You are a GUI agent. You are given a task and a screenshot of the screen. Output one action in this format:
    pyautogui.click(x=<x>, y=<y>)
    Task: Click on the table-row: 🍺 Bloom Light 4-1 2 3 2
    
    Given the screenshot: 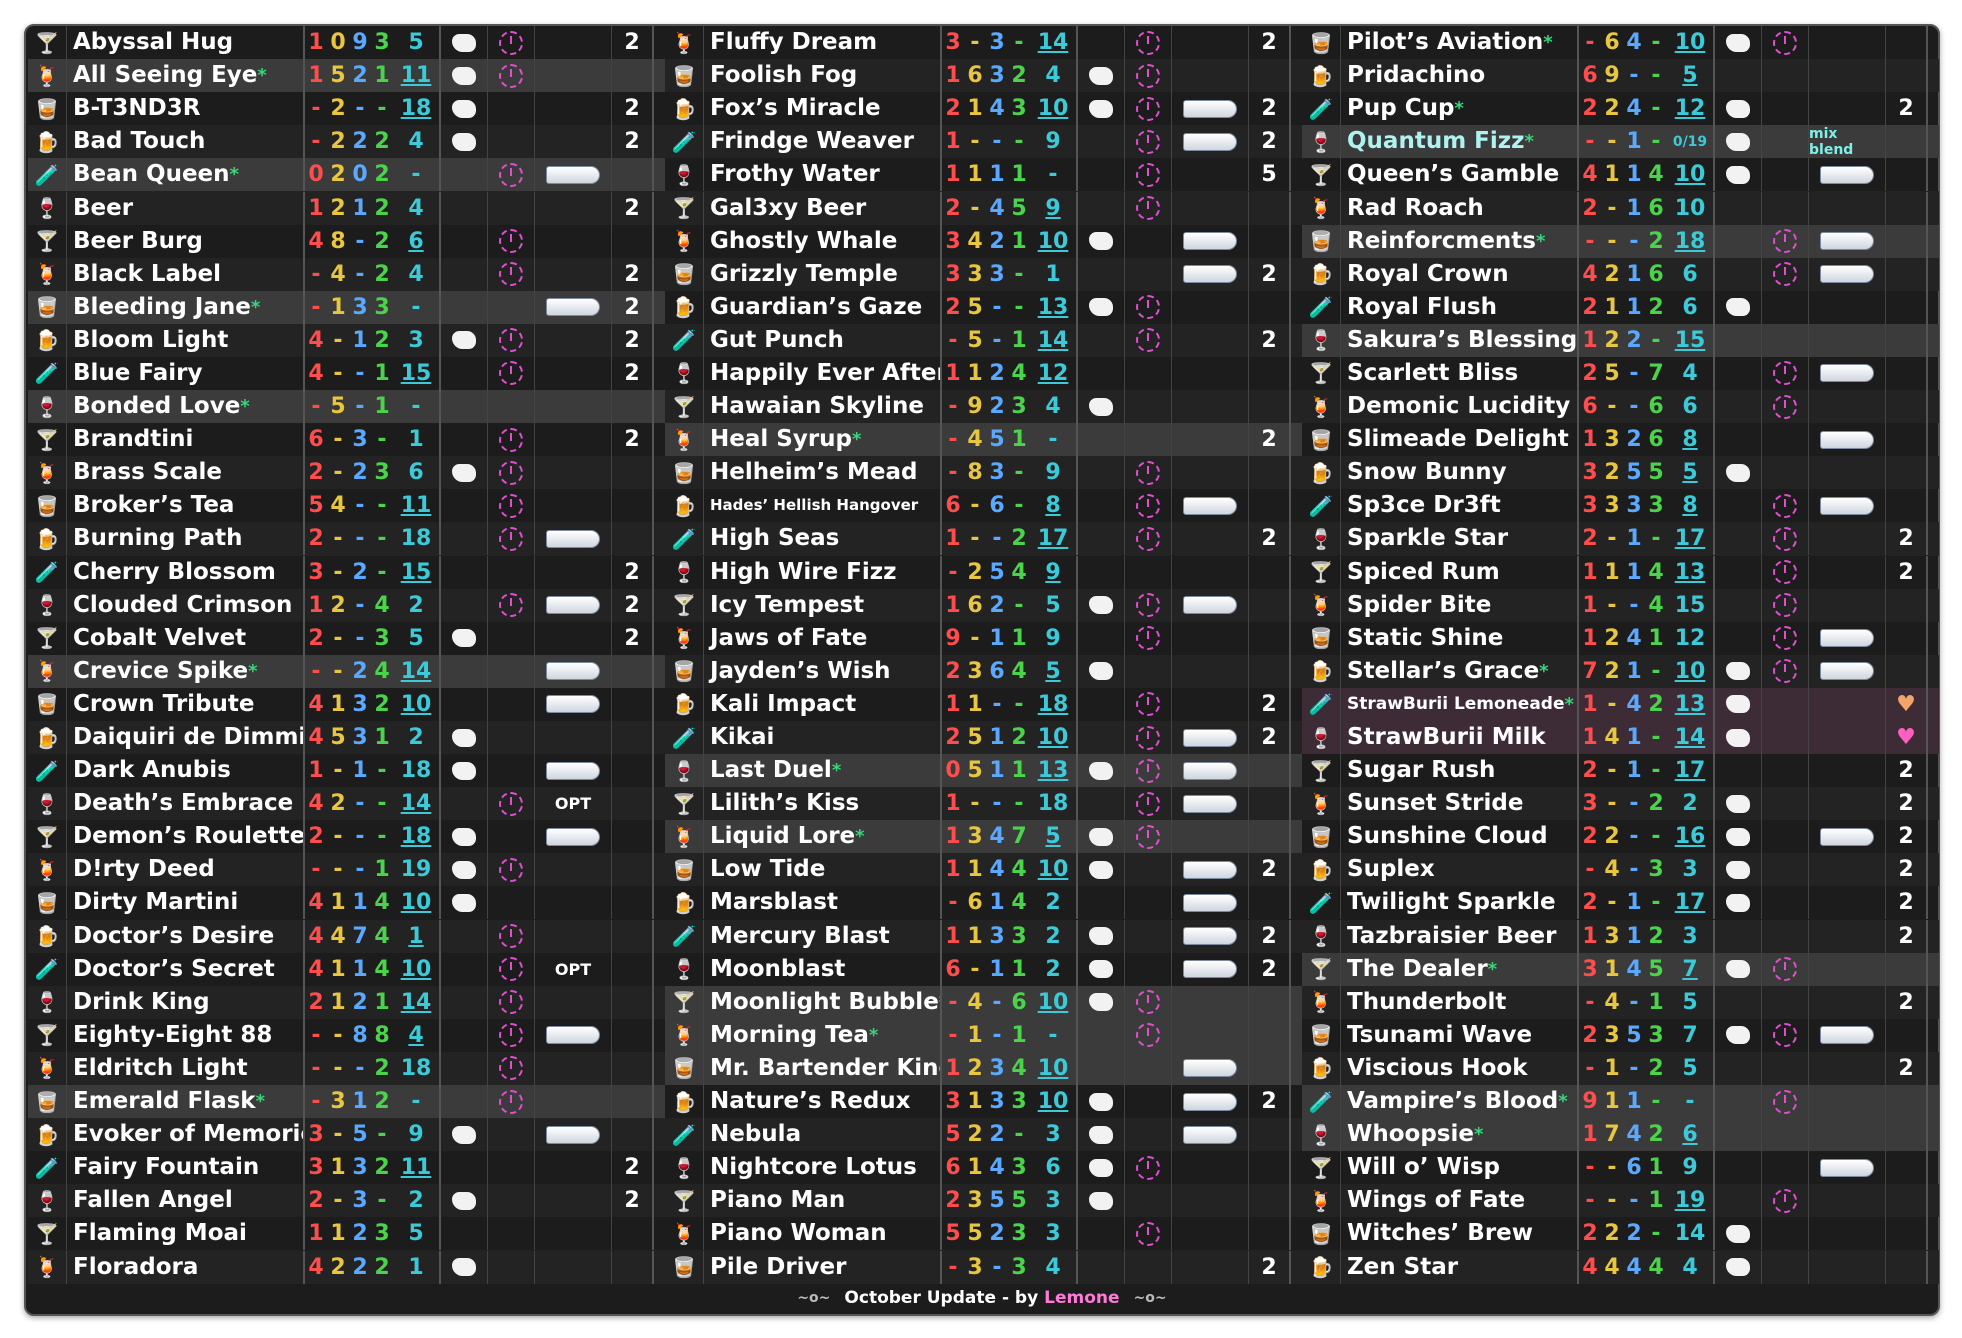 What is the action you would take?
    pyautogui.click(x=346, y=340)
    